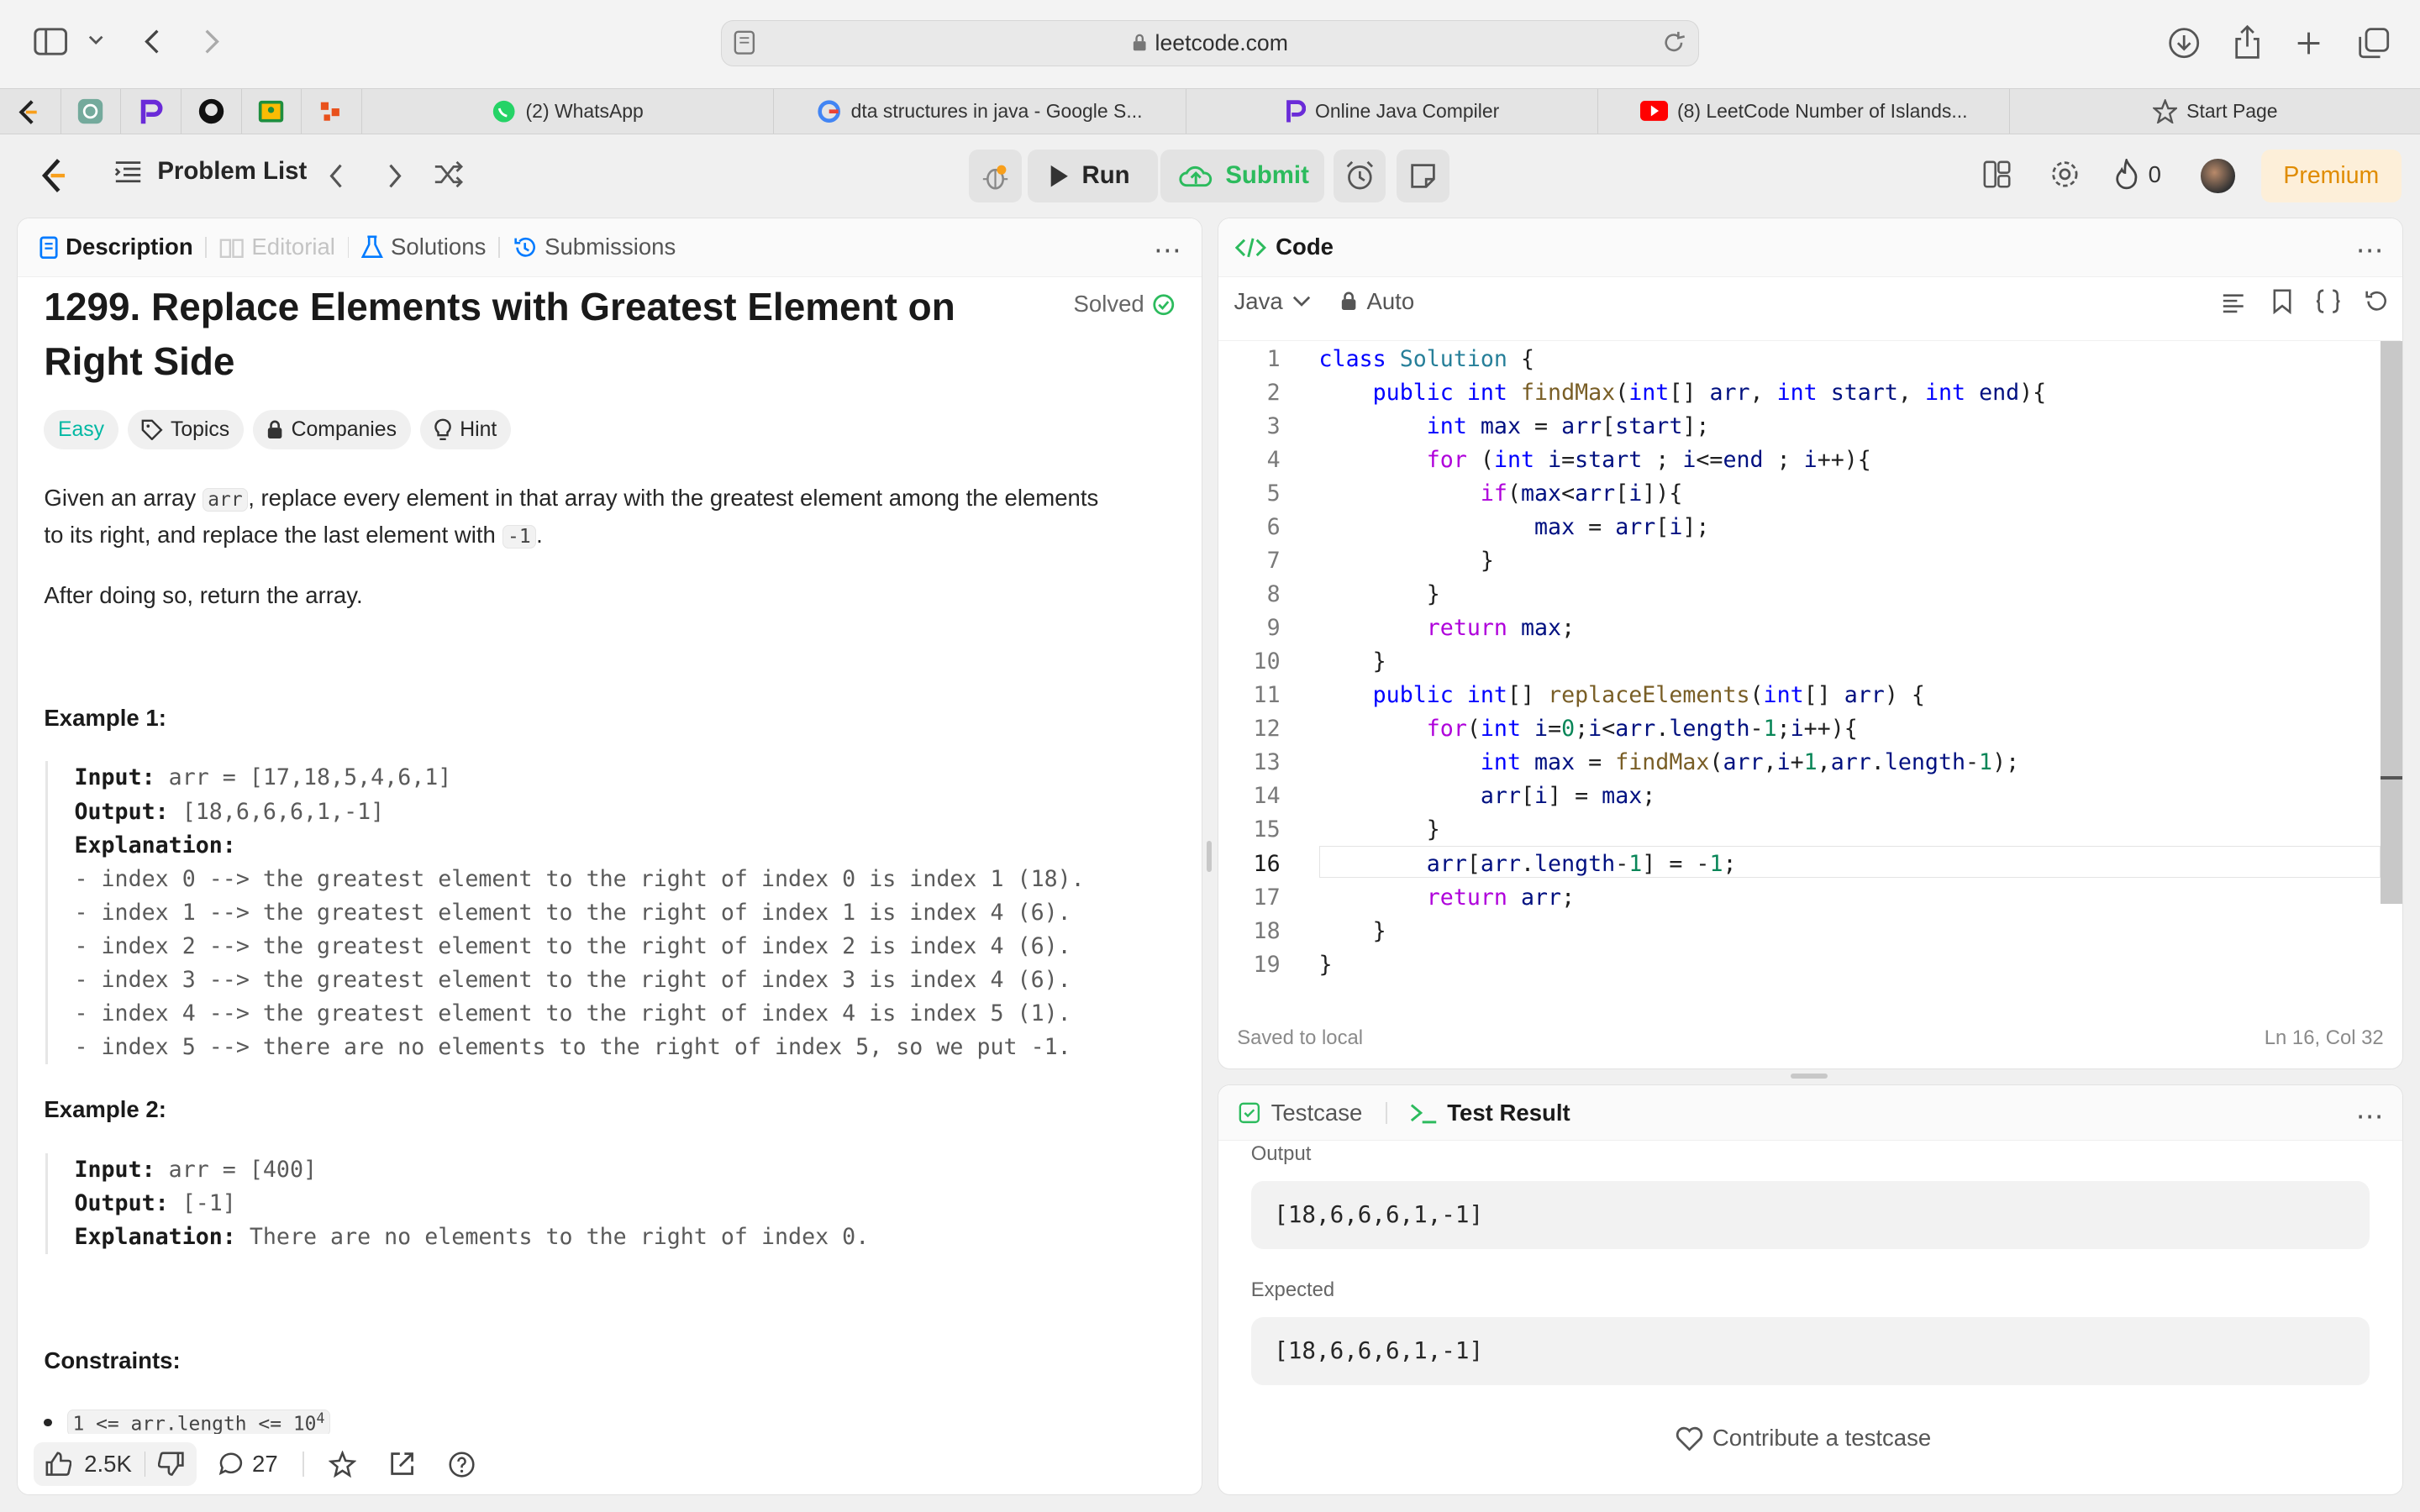  What do you see at coordinates (2247, 42) in the screenshot?
I see `share-icon` at bounding box center [2247, 42].